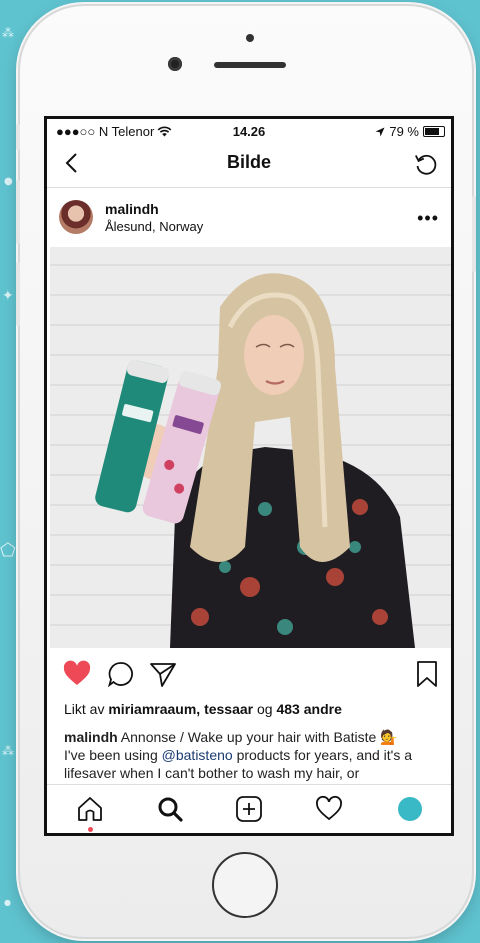 This screenshot has width=480, height=943. What do you see at coordinates (113, 755) in the screenshot?
I see `caption-text-2: I've been using` at bounding box center [113, 755].